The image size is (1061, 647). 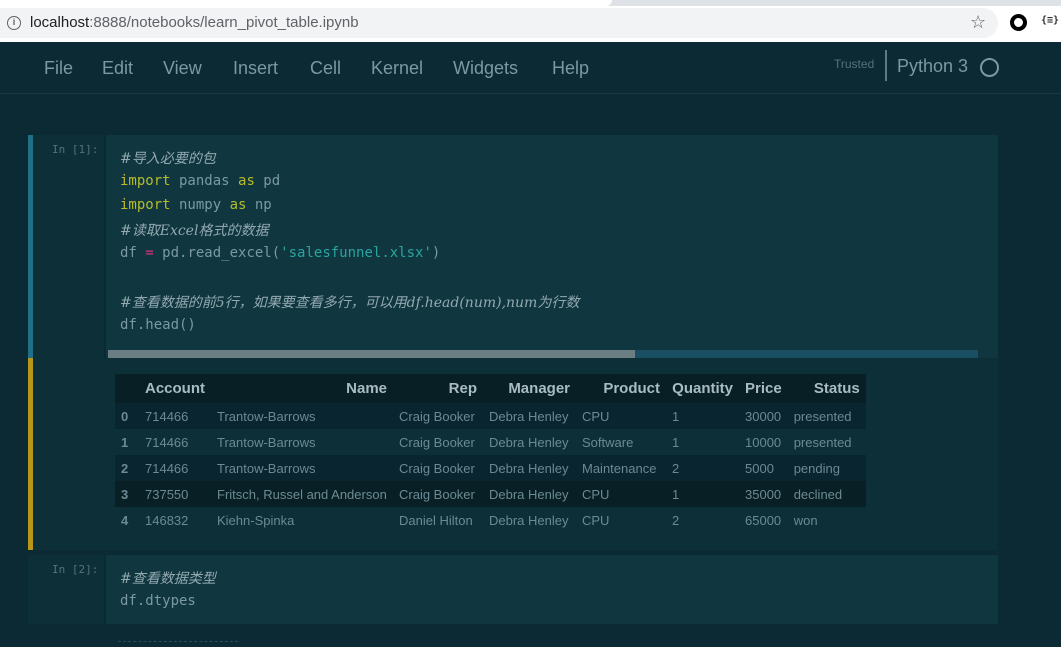 I want to click on menu-cell: Cell, so click(x=325, y=68).